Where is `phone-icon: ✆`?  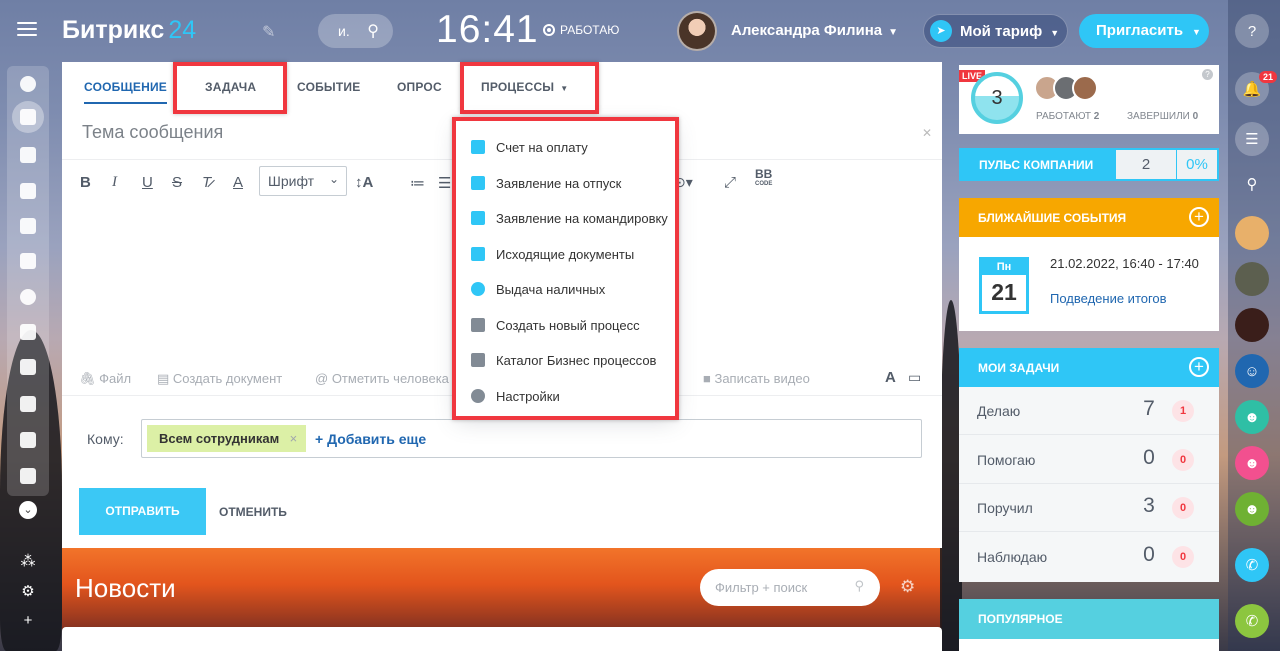 phone-icon: ✆ is located at coordinates (1252, 621).